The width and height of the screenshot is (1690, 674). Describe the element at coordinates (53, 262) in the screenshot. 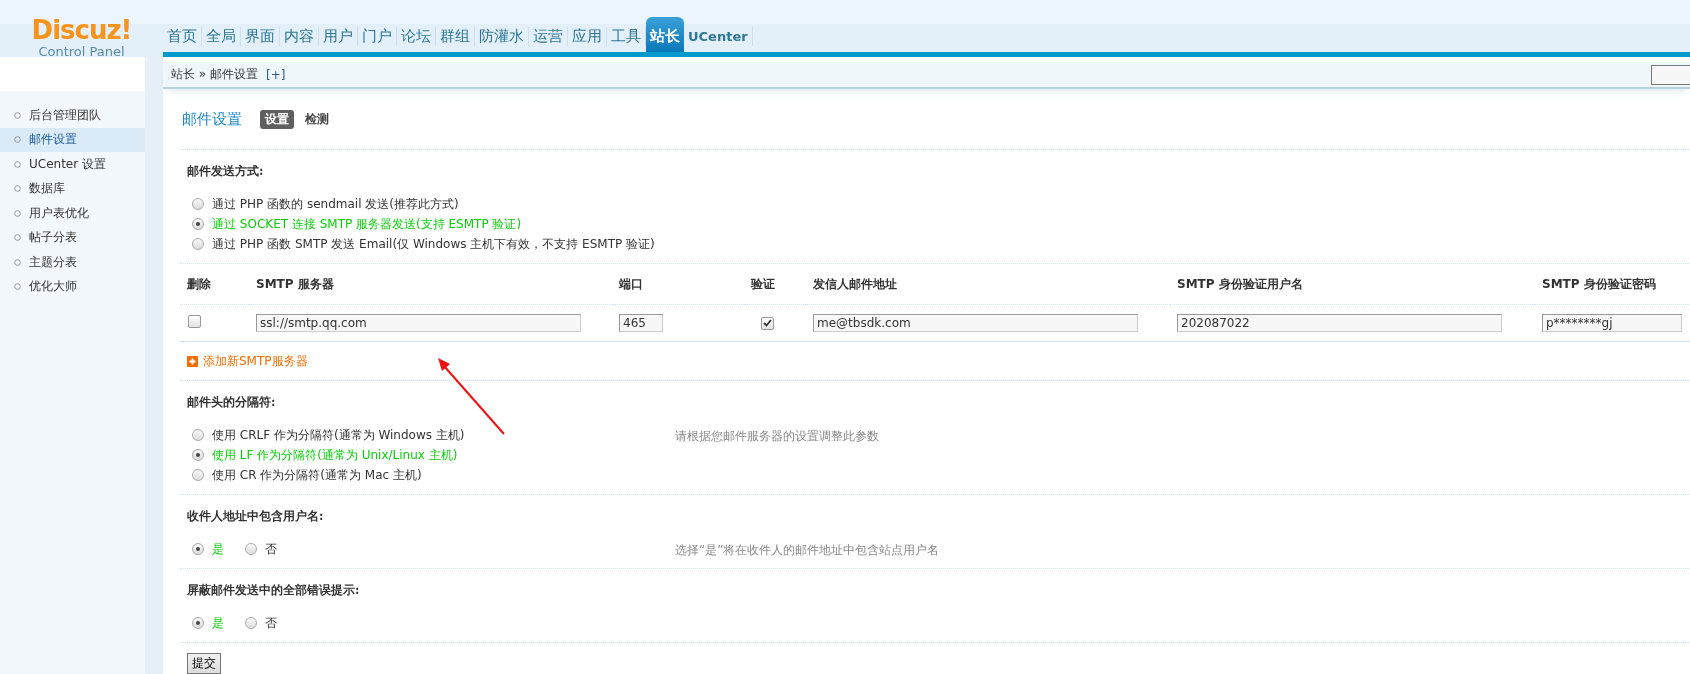

I see `sidebar-label: 主题分表` at that location.